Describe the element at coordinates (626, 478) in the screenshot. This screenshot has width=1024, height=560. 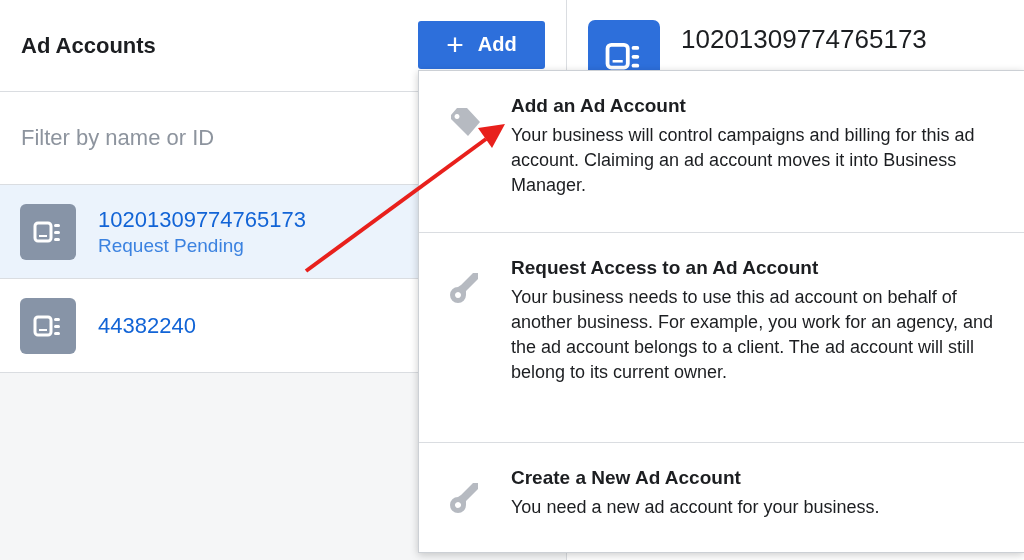
I see `option-title: Create a New Ad Account` at that location.